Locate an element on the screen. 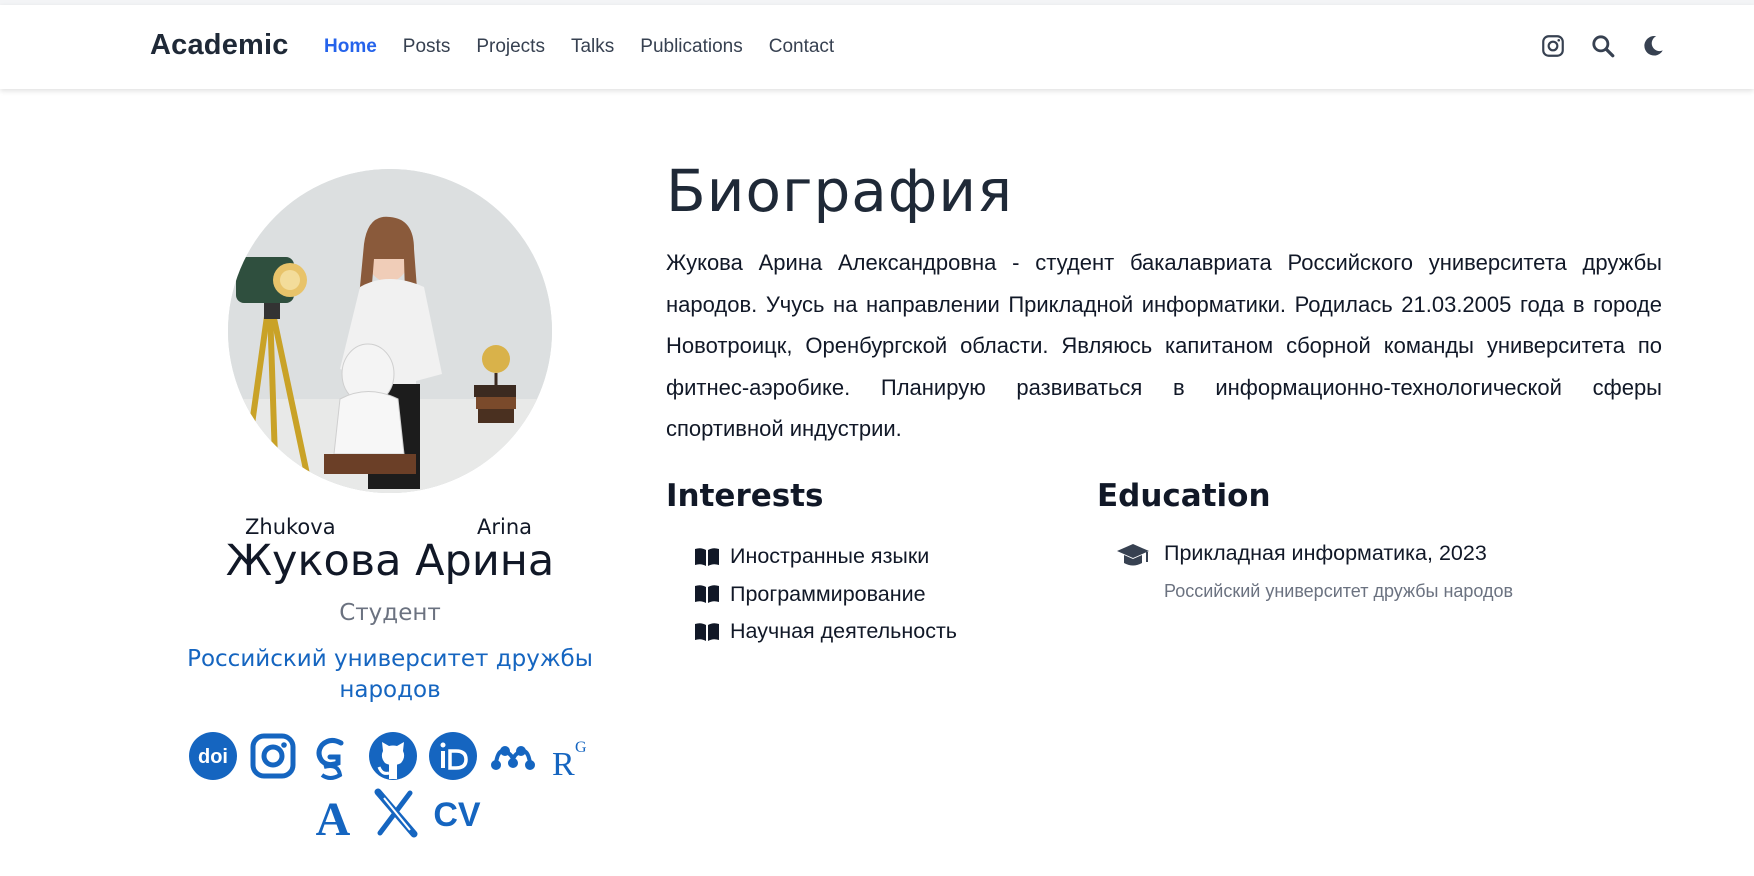 The height and width of the screenshot is (876, 1754). nav-contact: Contact is located at coordinates (801, 47).